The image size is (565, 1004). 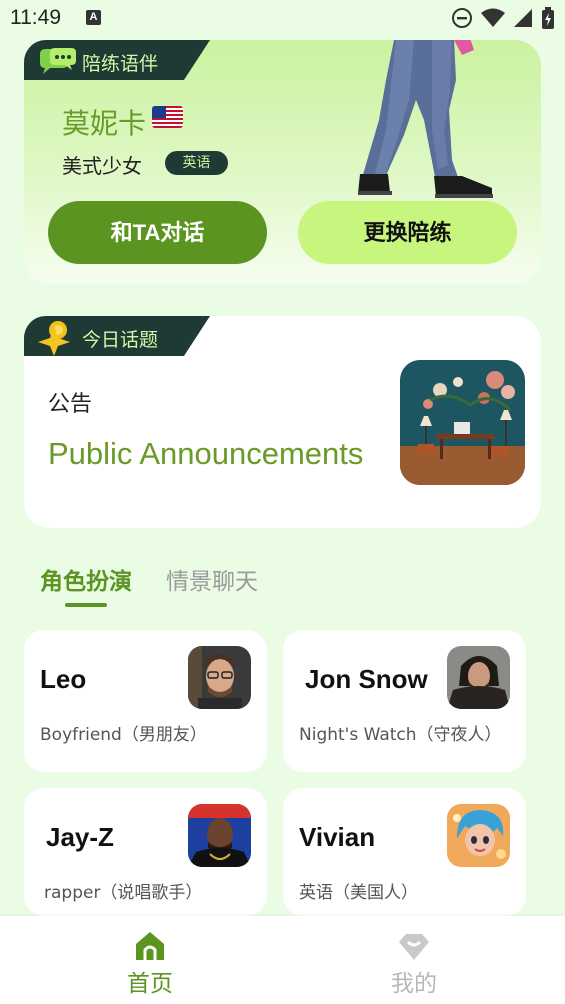 What do you see at coordinates (206, 453) in the screenshot?
I see `topic-title: Public Announcements` at bounding box center [206, 453].